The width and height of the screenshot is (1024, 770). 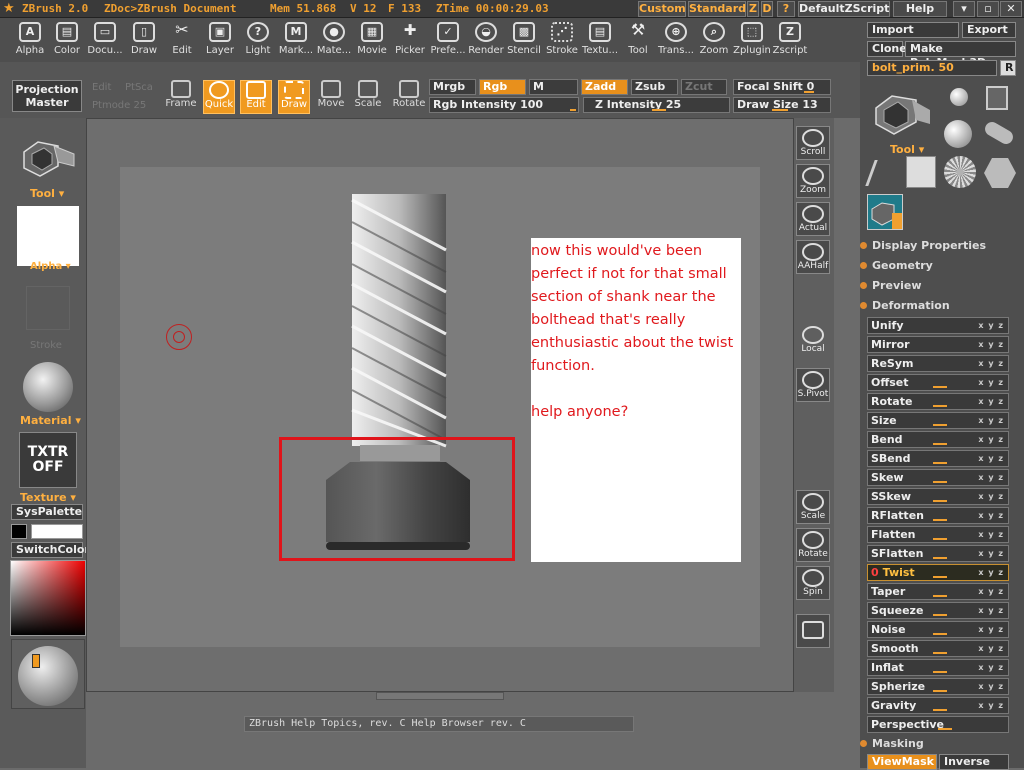 I want to click on size-slider: Size x y z, so click(x=938, y=420).